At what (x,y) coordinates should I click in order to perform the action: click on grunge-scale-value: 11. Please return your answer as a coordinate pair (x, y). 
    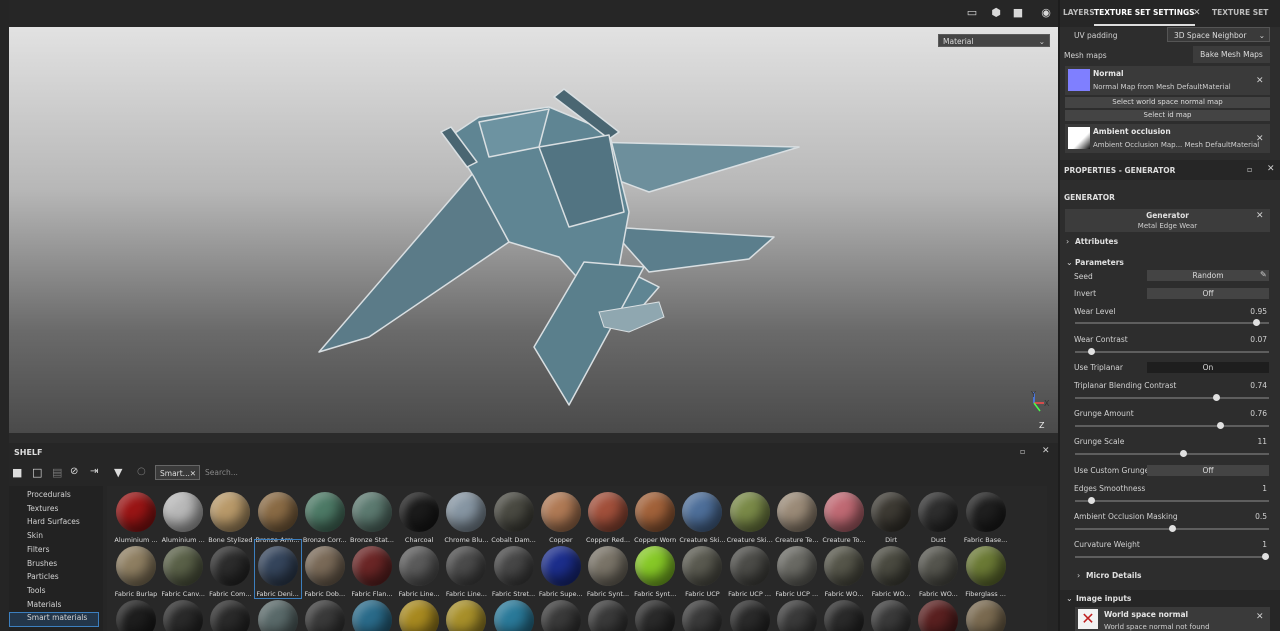
    Looking at the image, I should click on (1248, 441).